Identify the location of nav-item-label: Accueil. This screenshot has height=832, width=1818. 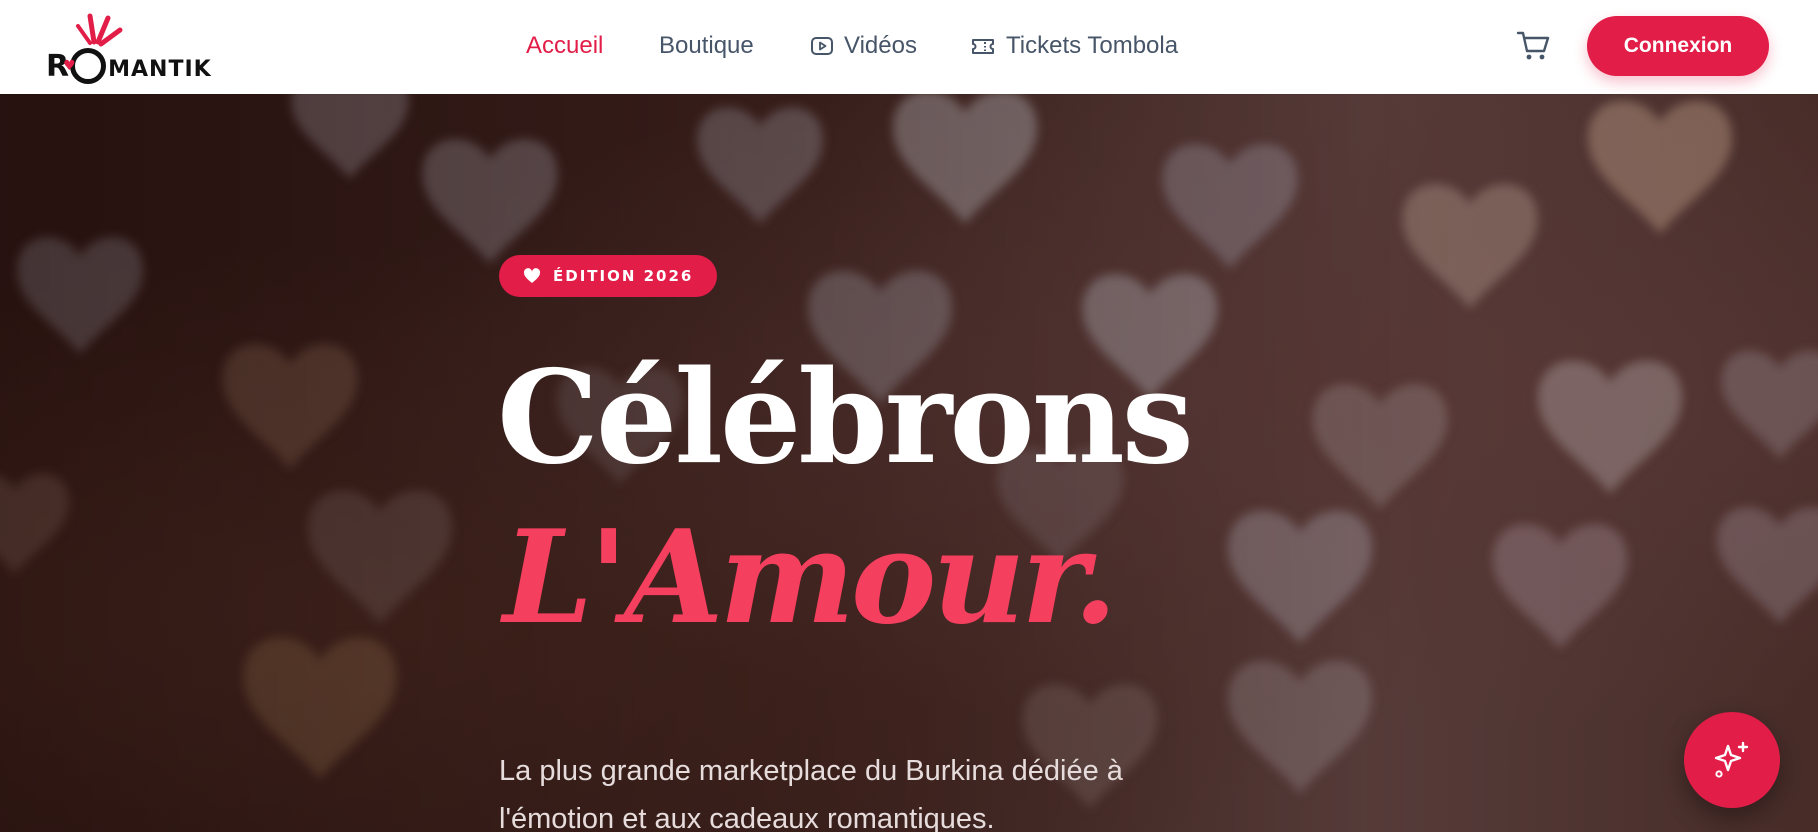
(565, 45).